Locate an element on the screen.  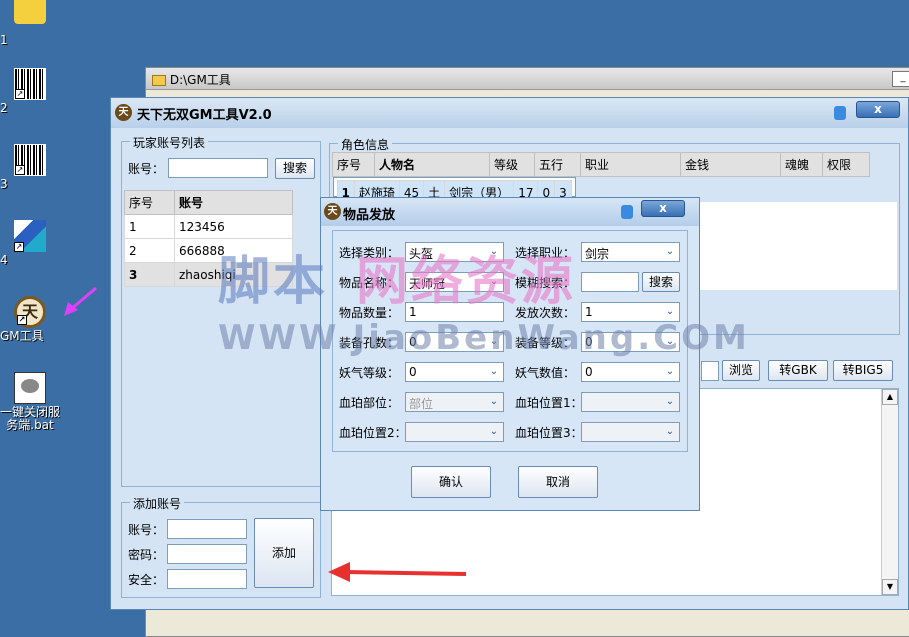
blood-pos1-label: 血珀位置1： is located at coordinates (549, 403).